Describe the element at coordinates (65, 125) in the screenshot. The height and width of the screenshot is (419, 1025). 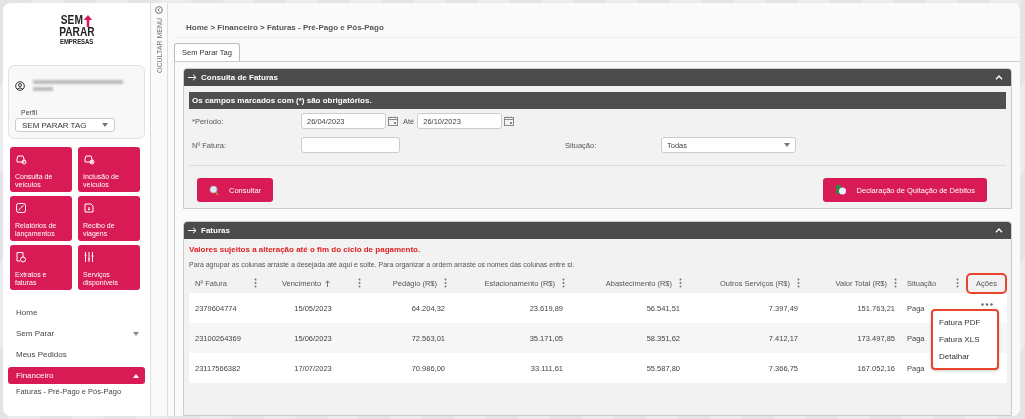
I see `profile-select: SEM PARAR TAG` at that location.